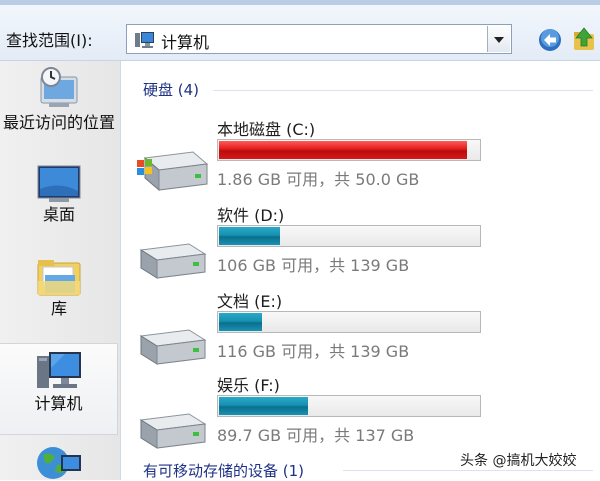 The image size is (600, 481). I want to click on drive-free-space: 1.86 GB 可用，共 50.0 GB, so click(318, 179).